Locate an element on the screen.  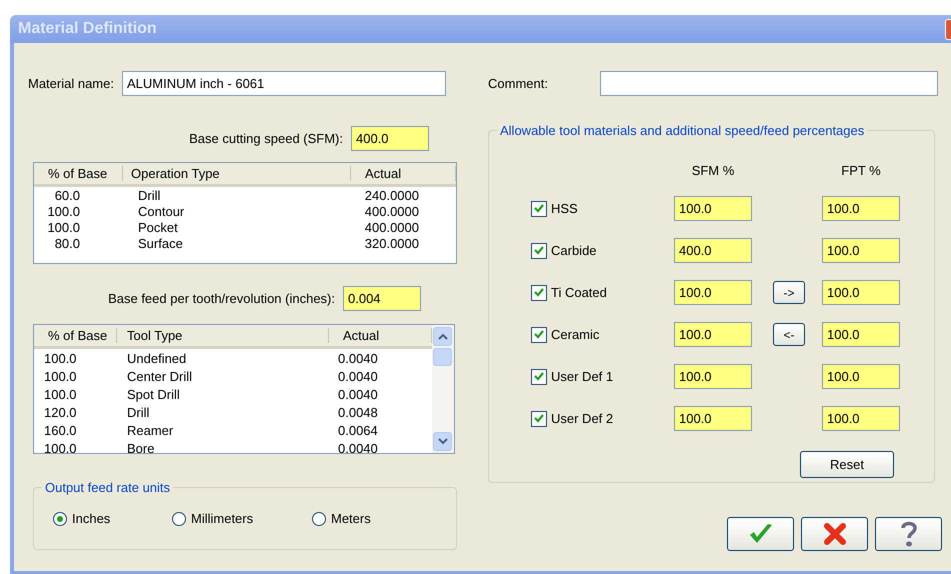
table-cell-text: Center Drill is located at coordinates (160, 376).